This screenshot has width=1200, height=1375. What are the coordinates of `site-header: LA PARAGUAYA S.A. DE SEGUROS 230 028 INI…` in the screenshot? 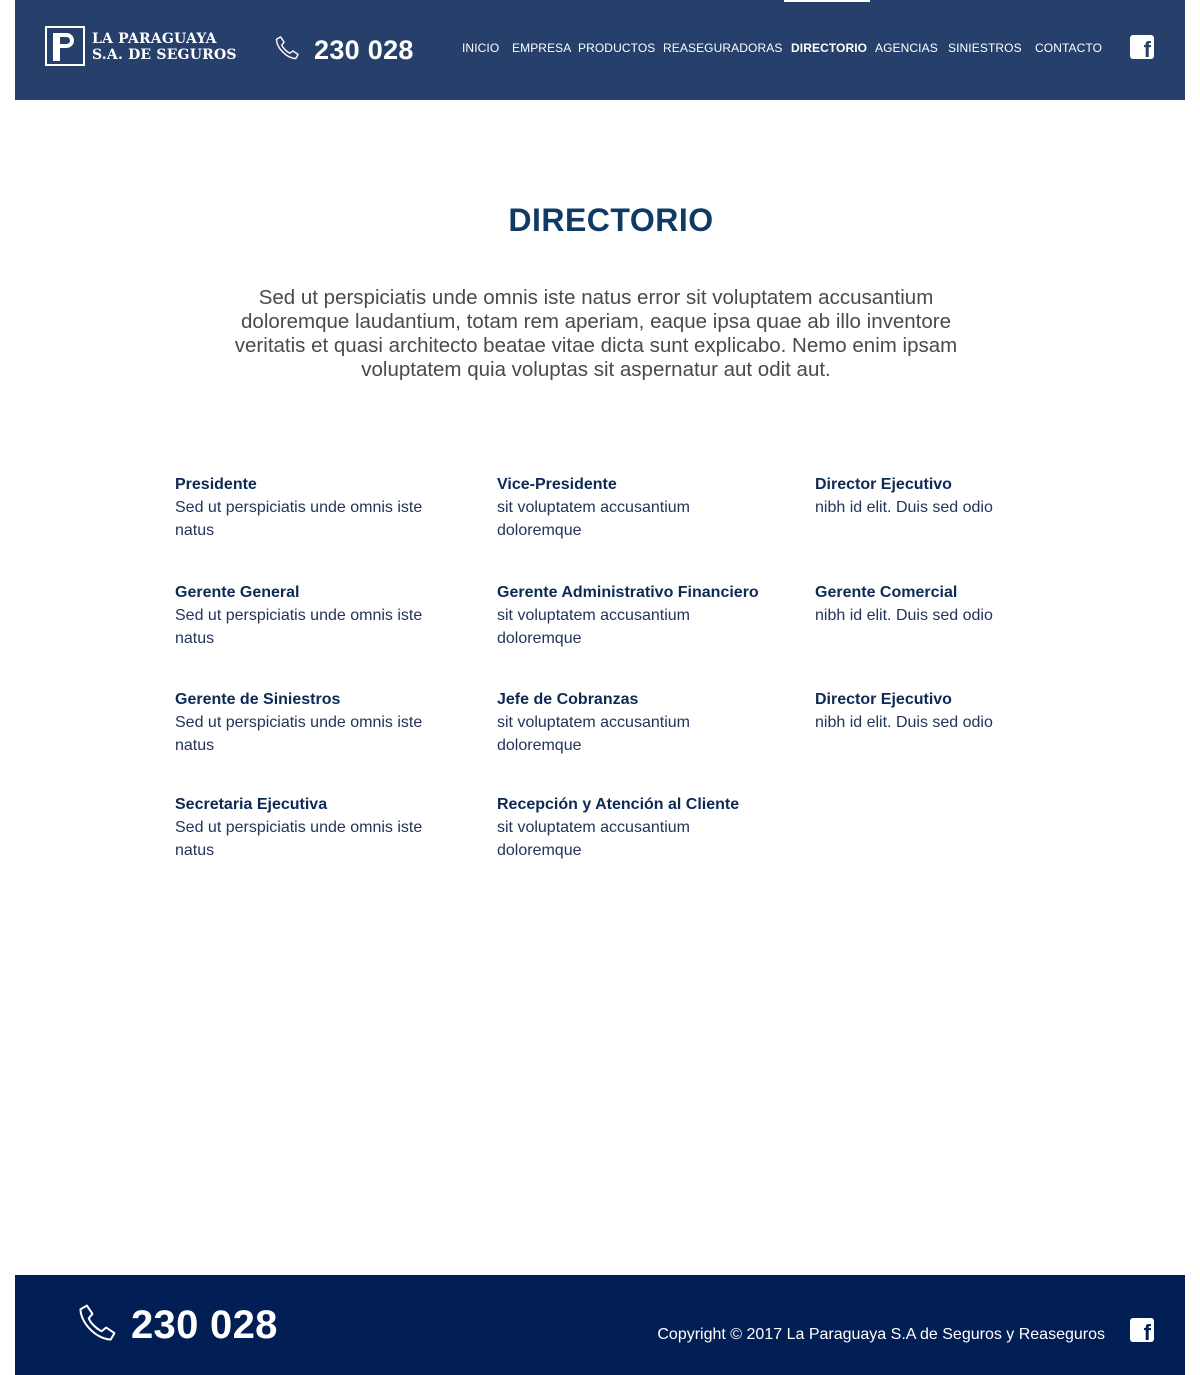 It's located at (600, 50).